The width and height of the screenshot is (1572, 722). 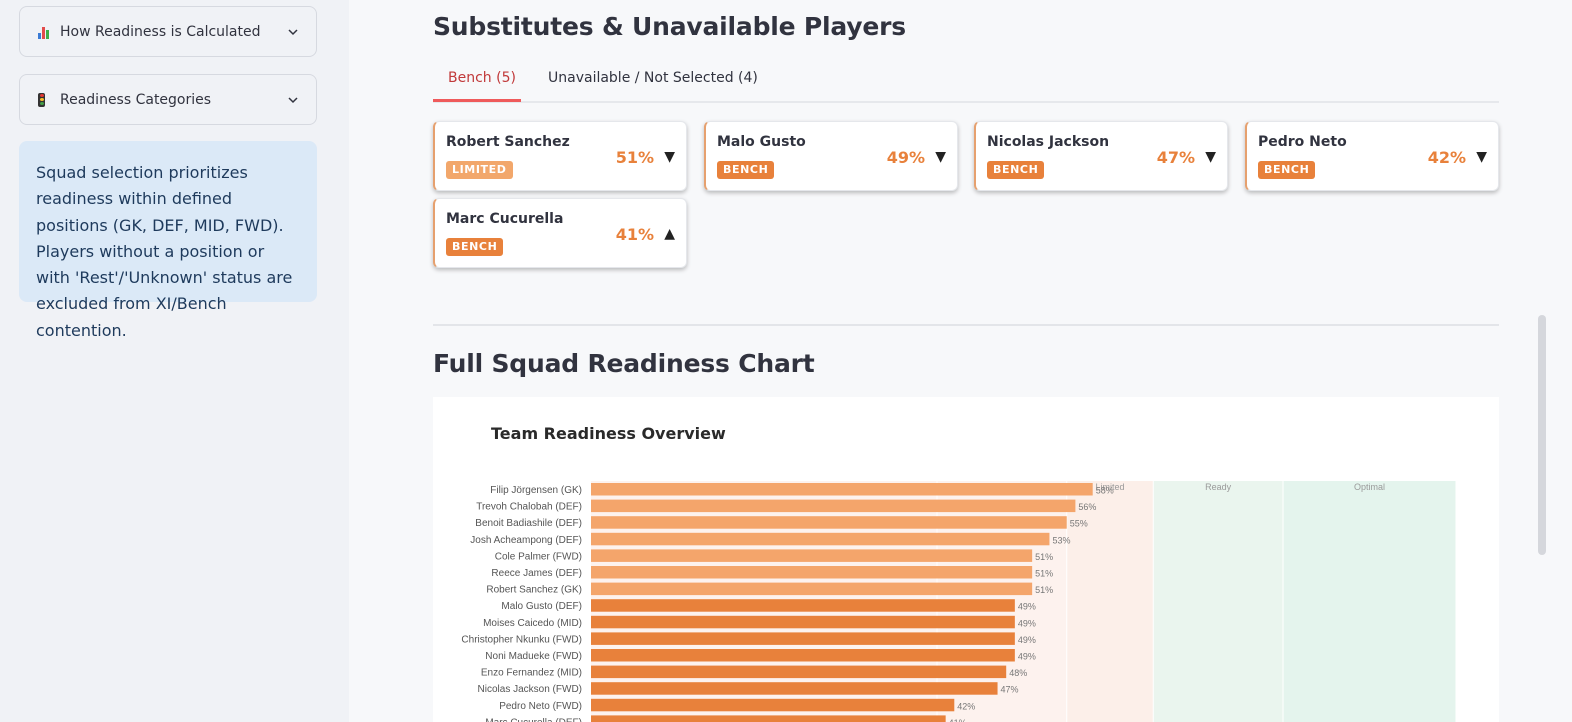 What do you see at coordinates (1369, 487) in the screenshot?
I see `band-label: Optimal` at bounding box center [1369, 487].